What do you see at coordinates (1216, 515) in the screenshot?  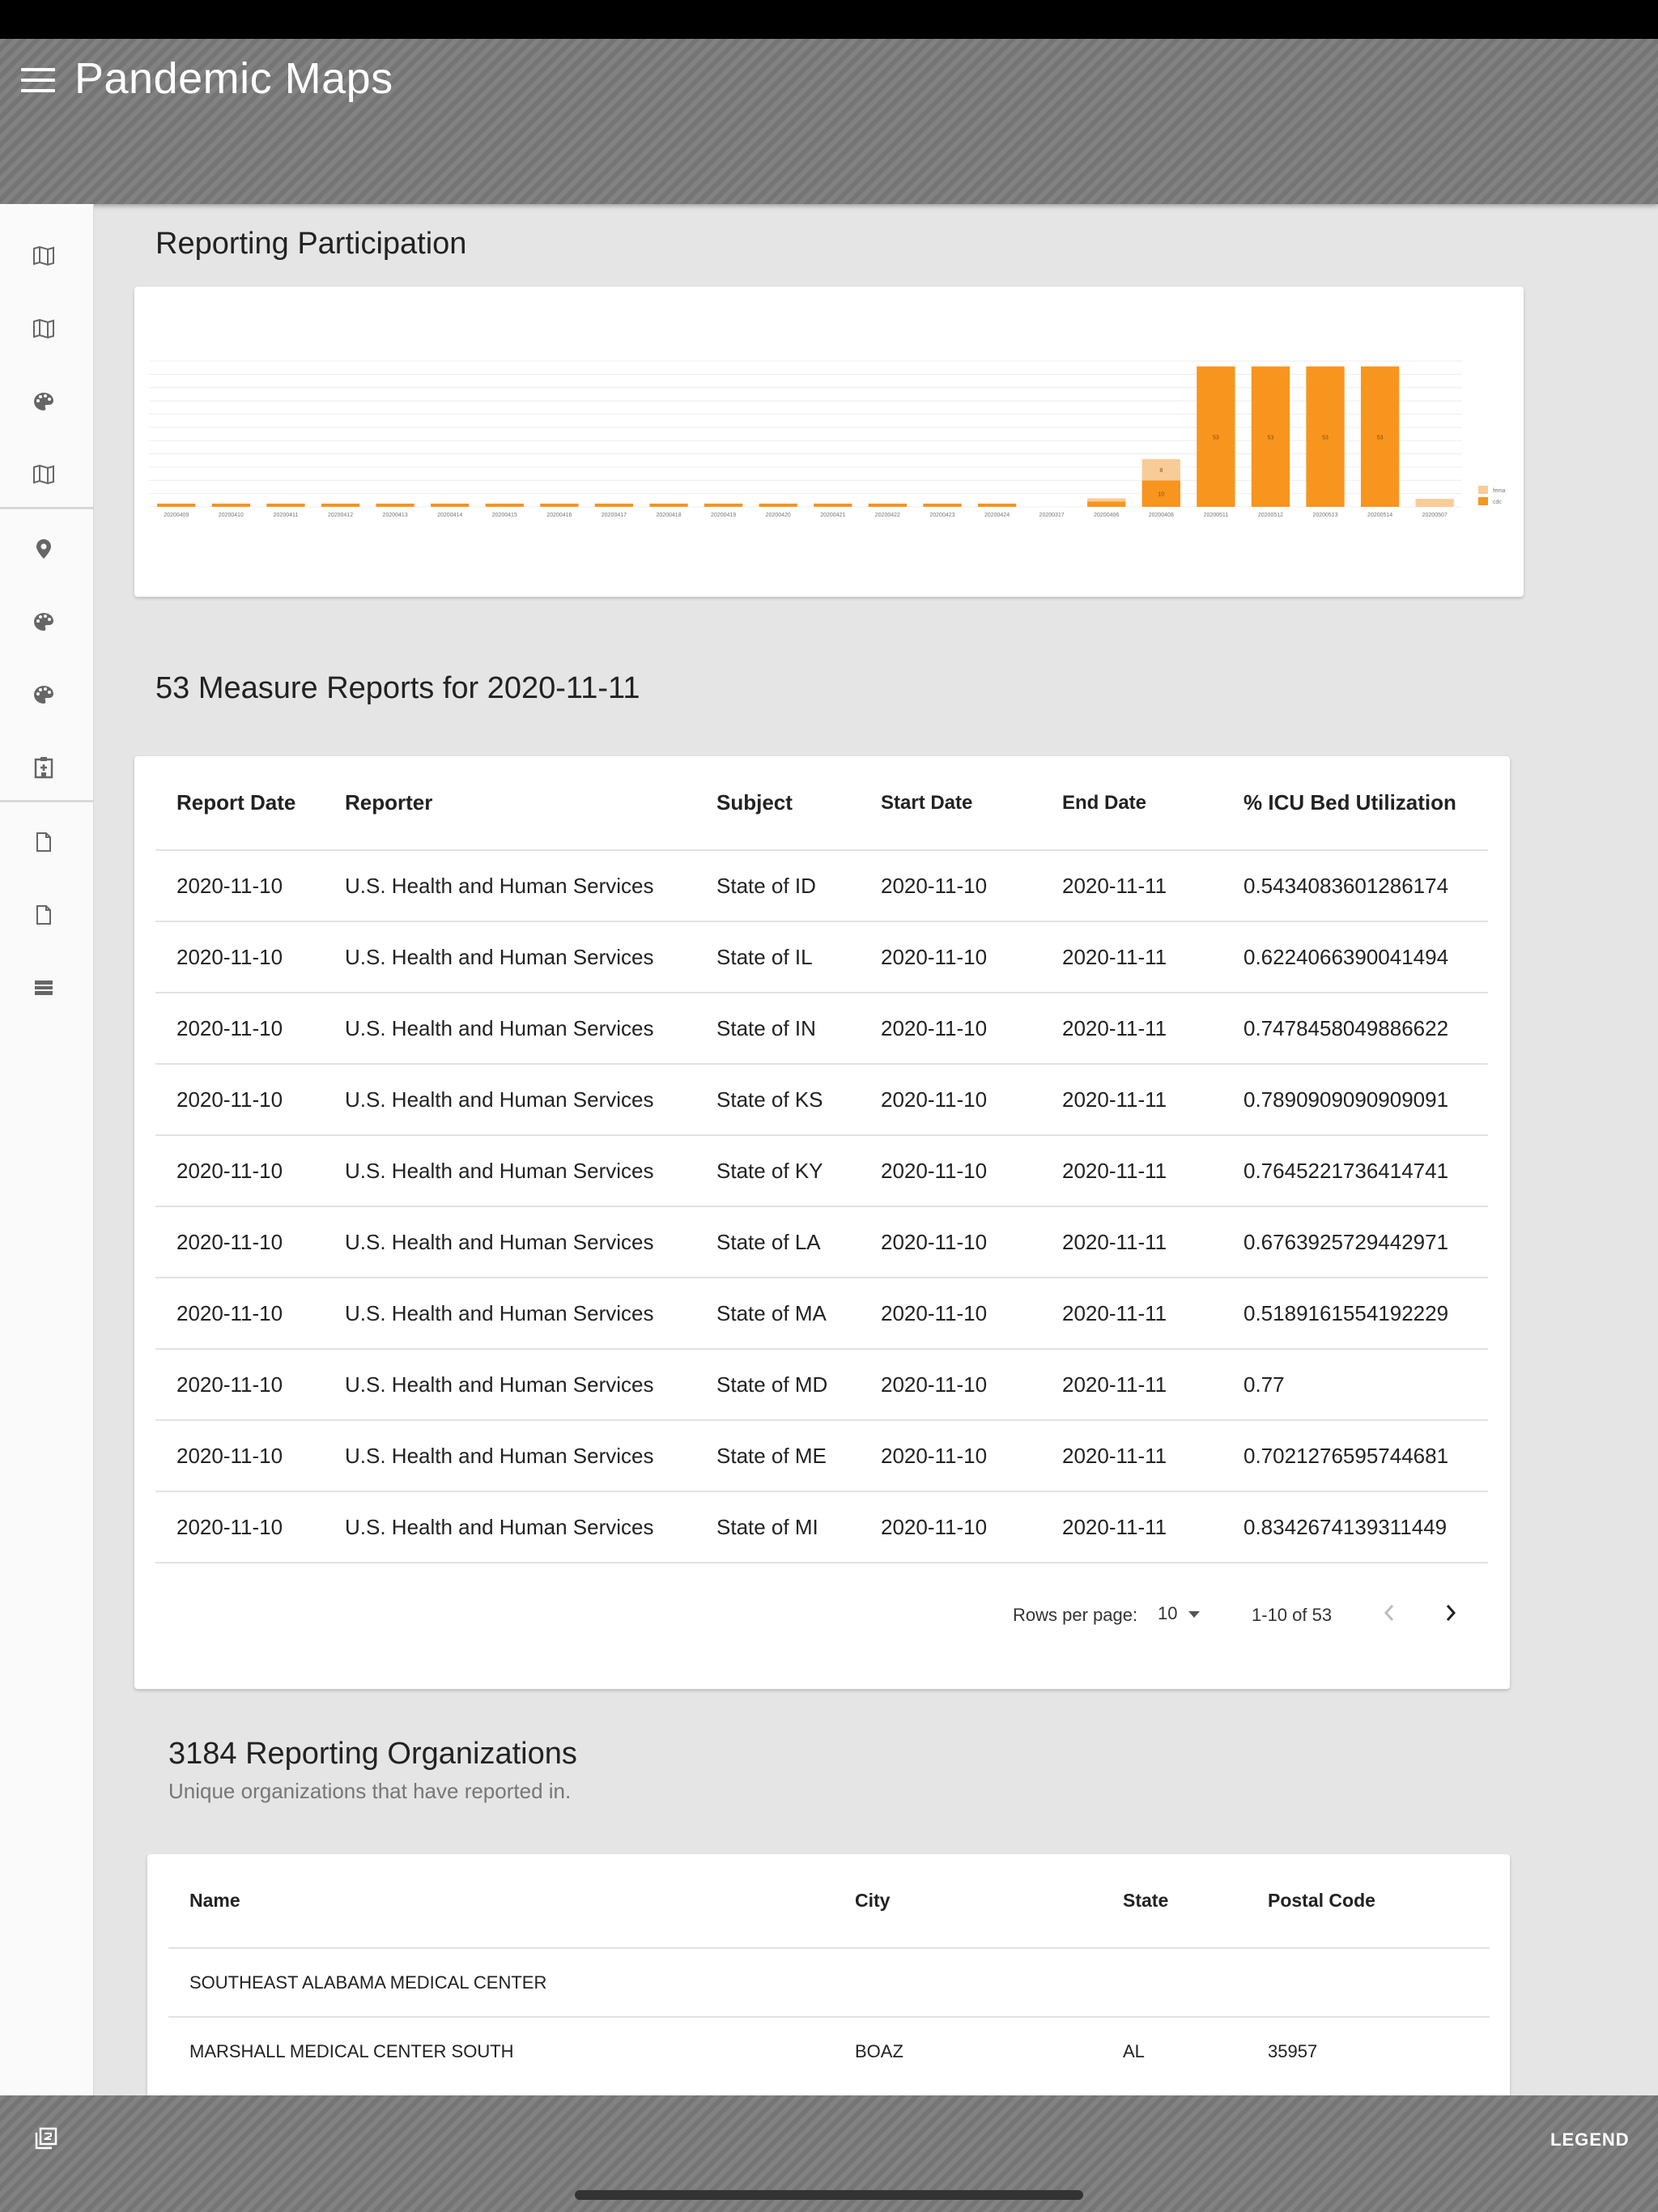 I see `x-tick-label: 20200511` at bounding box center [1216, 515].